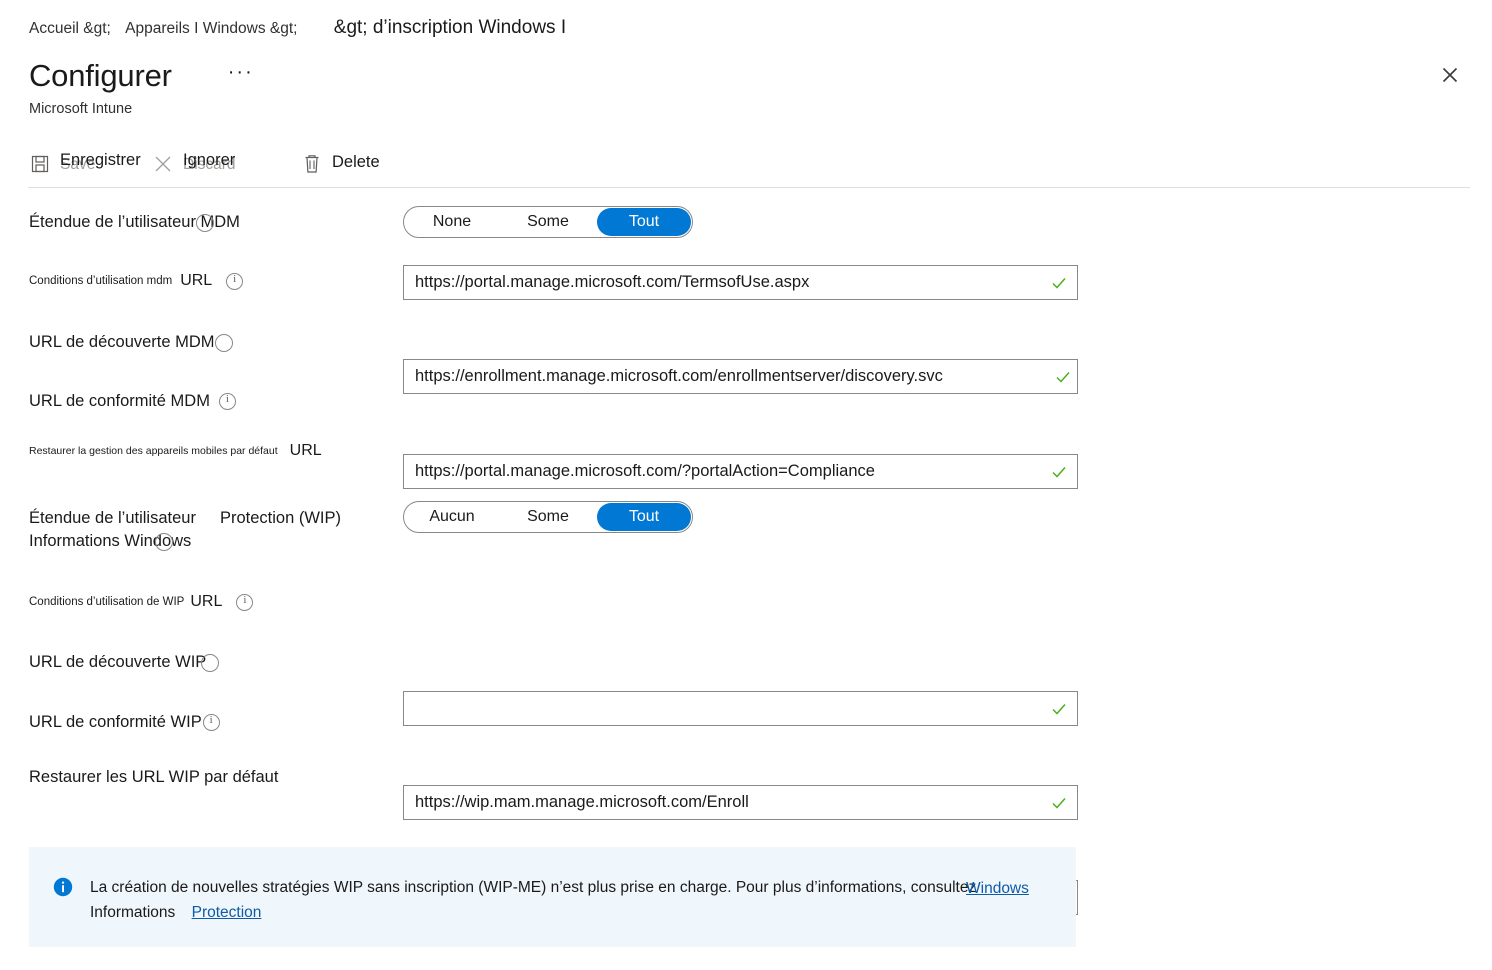 This screenshot has height=970, width=1492. Describe the element at coordinates (280, 518) in the screenshot. I see `wip-user-scope-label-protection: Protection (WIP)` at that location.